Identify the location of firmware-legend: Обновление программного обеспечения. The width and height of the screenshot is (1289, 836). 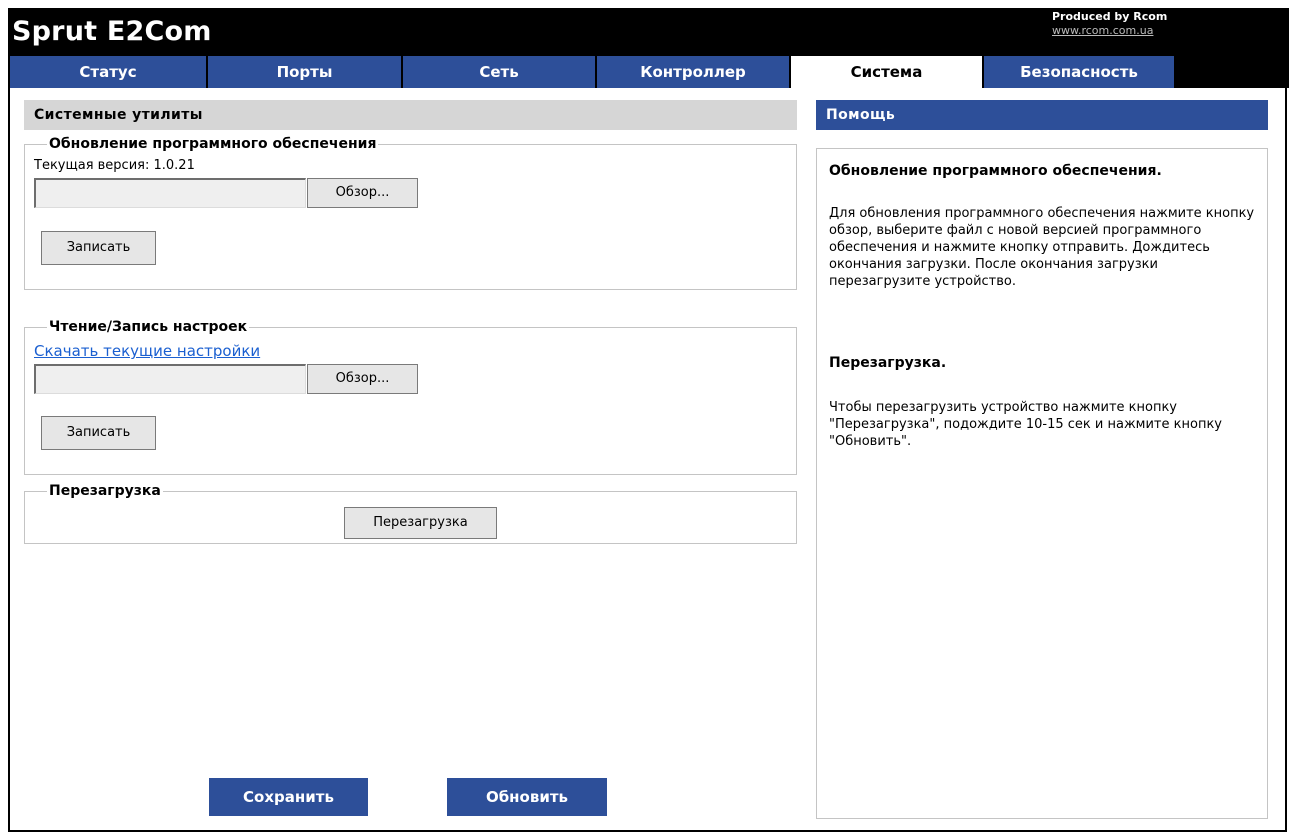
(213, 144).